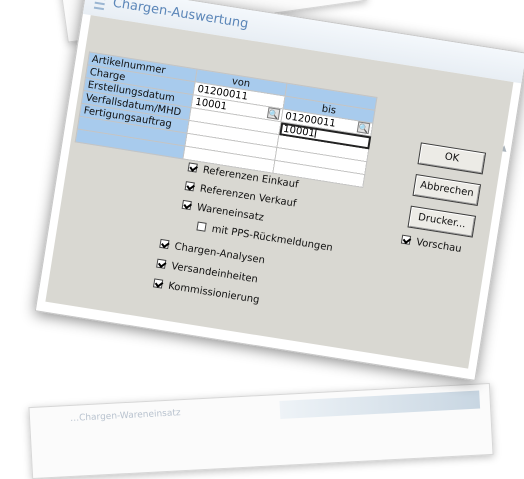 The height and width of the screenshot is (479, 524). I want to click on background-sheet-text: …Chargen-Wareneinsatz, so click(125, 416).